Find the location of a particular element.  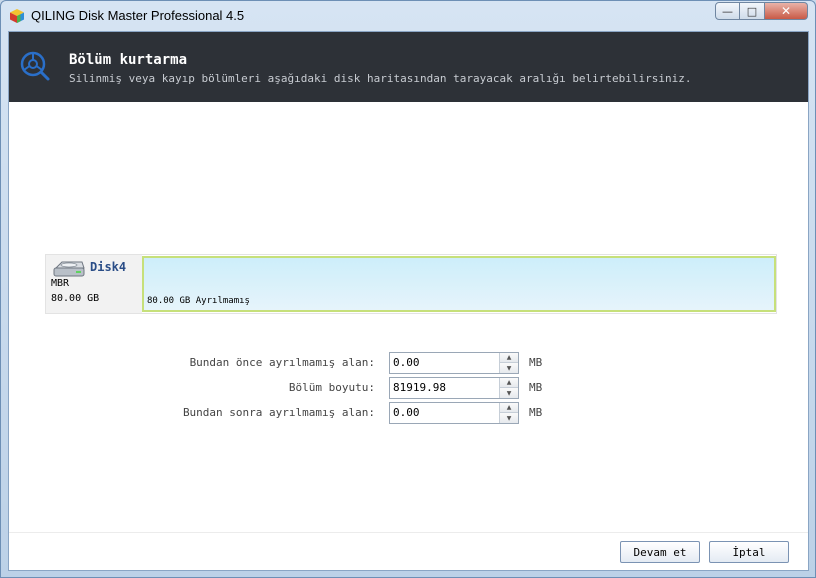

unallocated-after-spinner: ▲ ▼ is located at coordinates (508, 413).